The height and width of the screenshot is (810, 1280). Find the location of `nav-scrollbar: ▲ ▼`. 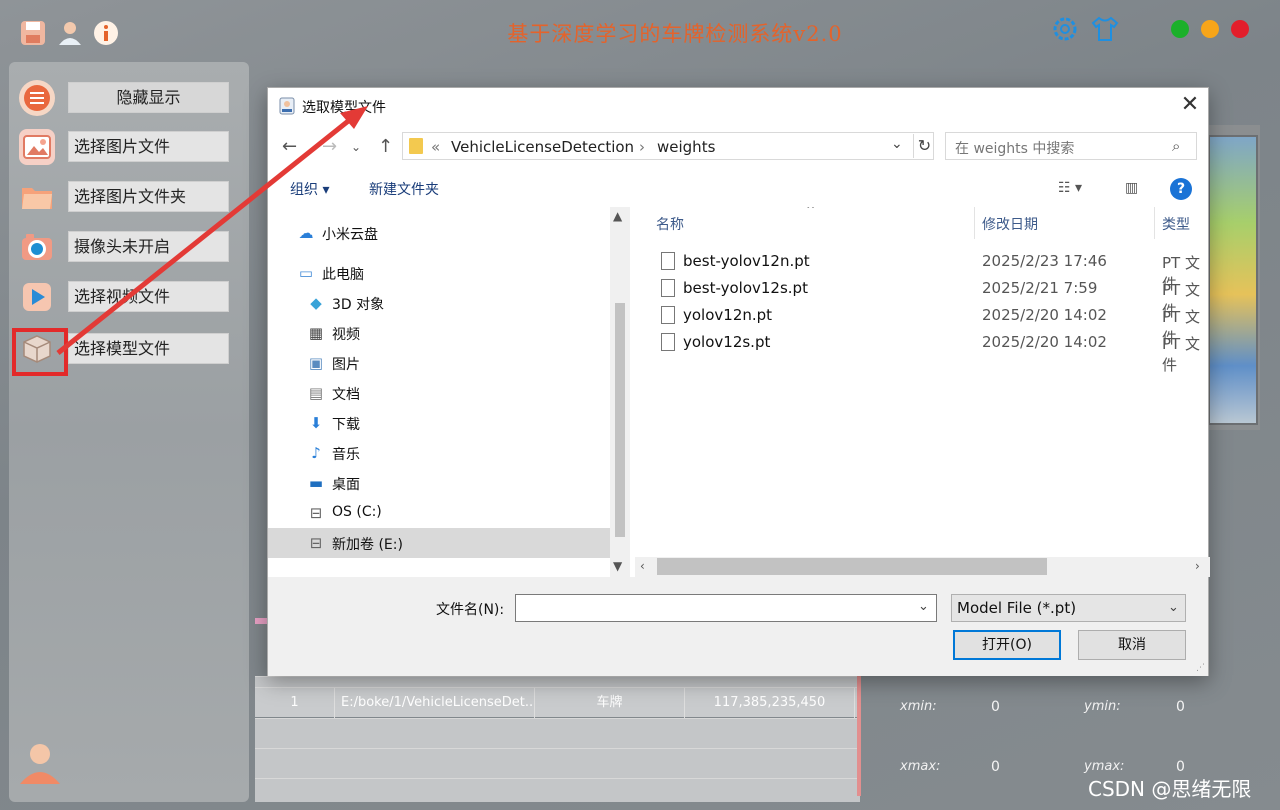

nav-scrollbar: ▲ ▼ is located at coordinates (620, 392).